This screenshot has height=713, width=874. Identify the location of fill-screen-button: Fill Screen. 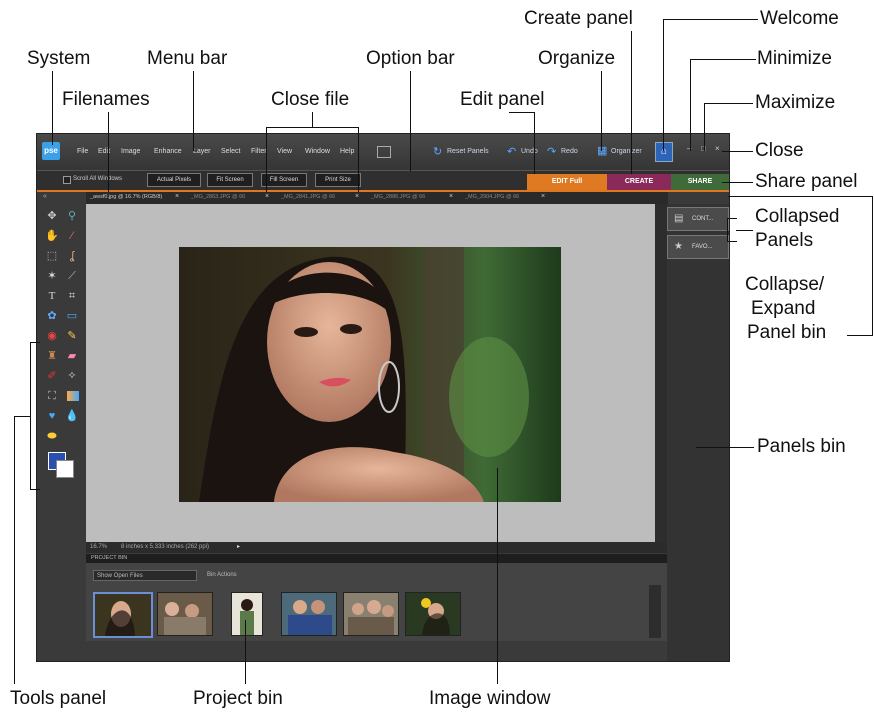
(284, 180).